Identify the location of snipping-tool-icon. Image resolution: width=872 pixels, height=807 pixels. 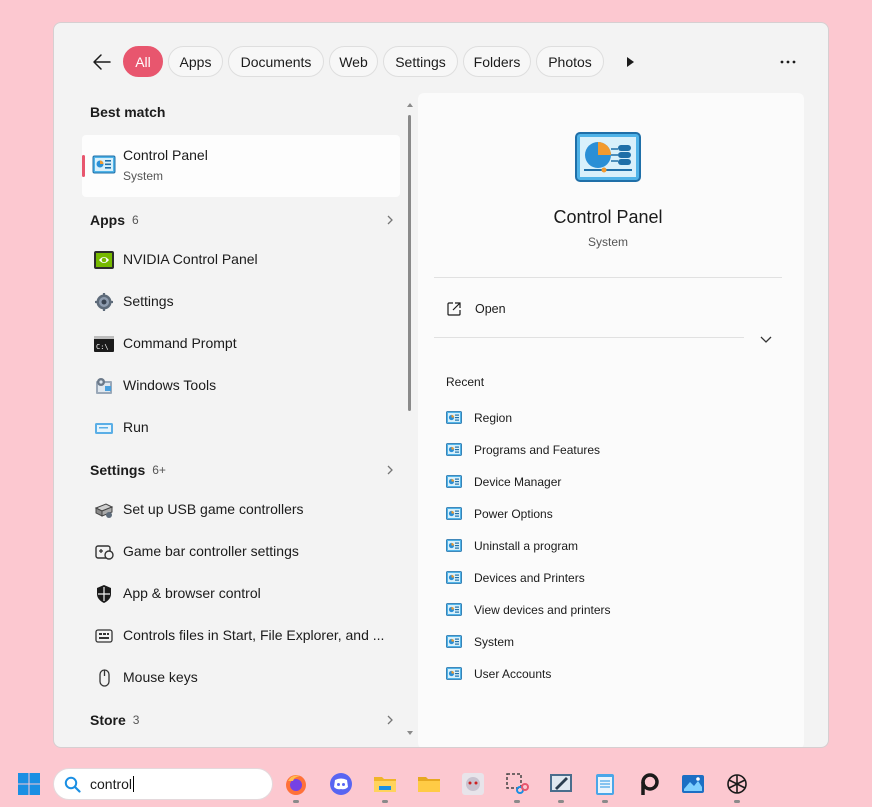
(517, 784).